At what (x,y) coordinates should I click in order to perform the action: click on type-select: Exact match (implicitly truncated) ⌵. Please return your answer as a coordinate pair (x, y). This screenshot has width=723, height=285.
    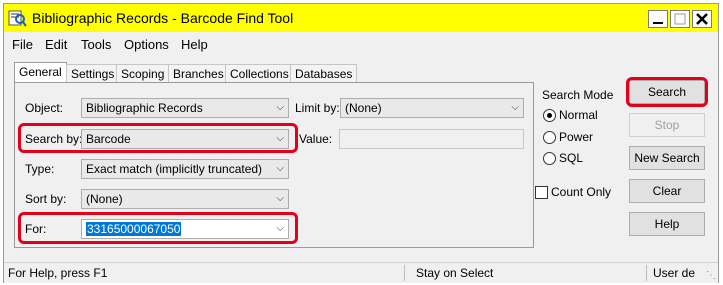
    Looking at the image, I should click on (185, 169).